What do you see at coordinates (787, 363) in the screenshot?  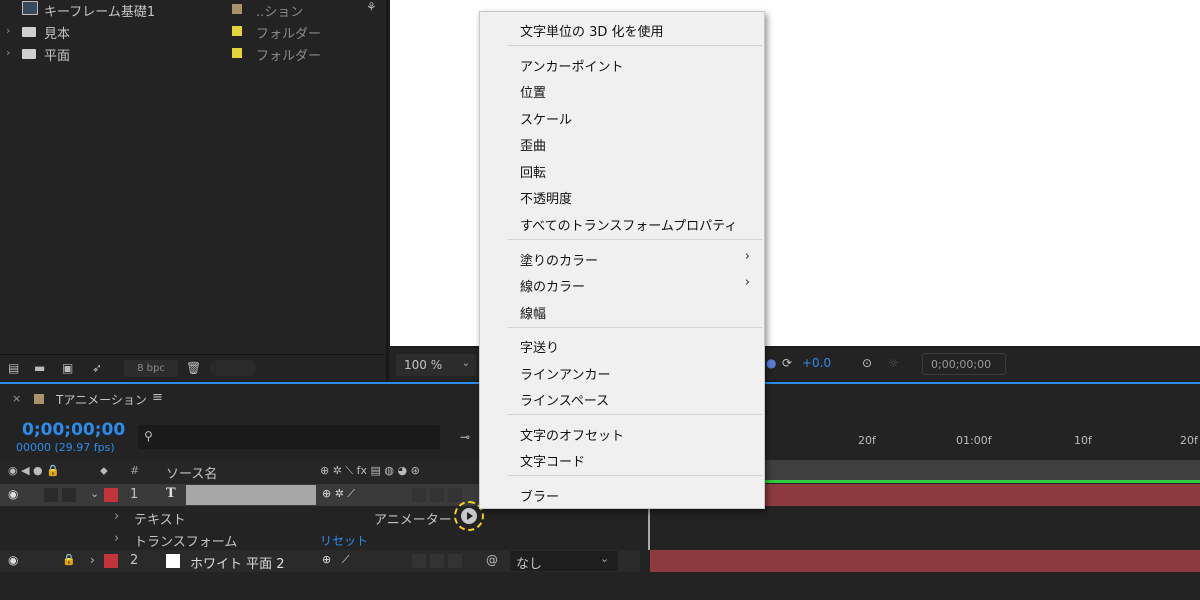 I see `reset-exposure-icon: ⟳` at bounding box center [787, 363].